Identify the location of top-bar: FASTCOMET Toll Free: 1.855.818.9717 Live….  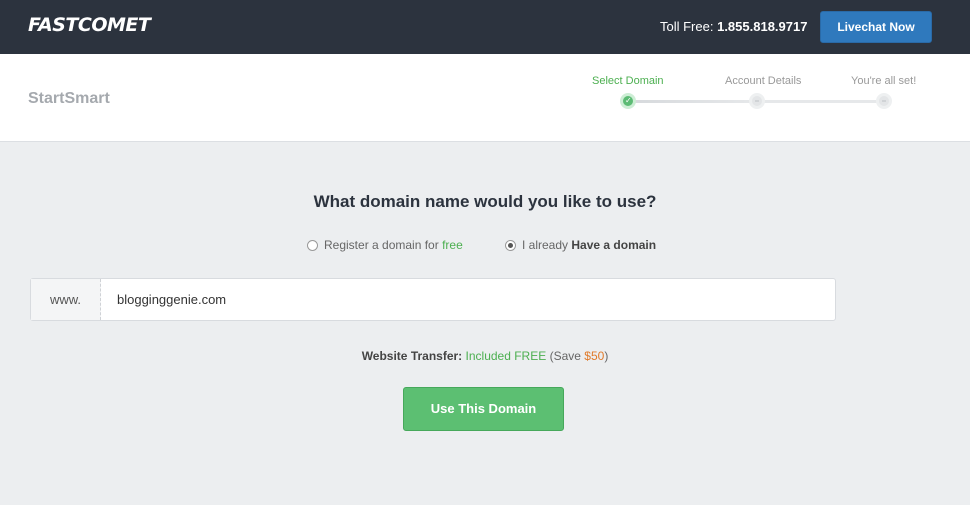
(485, 27).